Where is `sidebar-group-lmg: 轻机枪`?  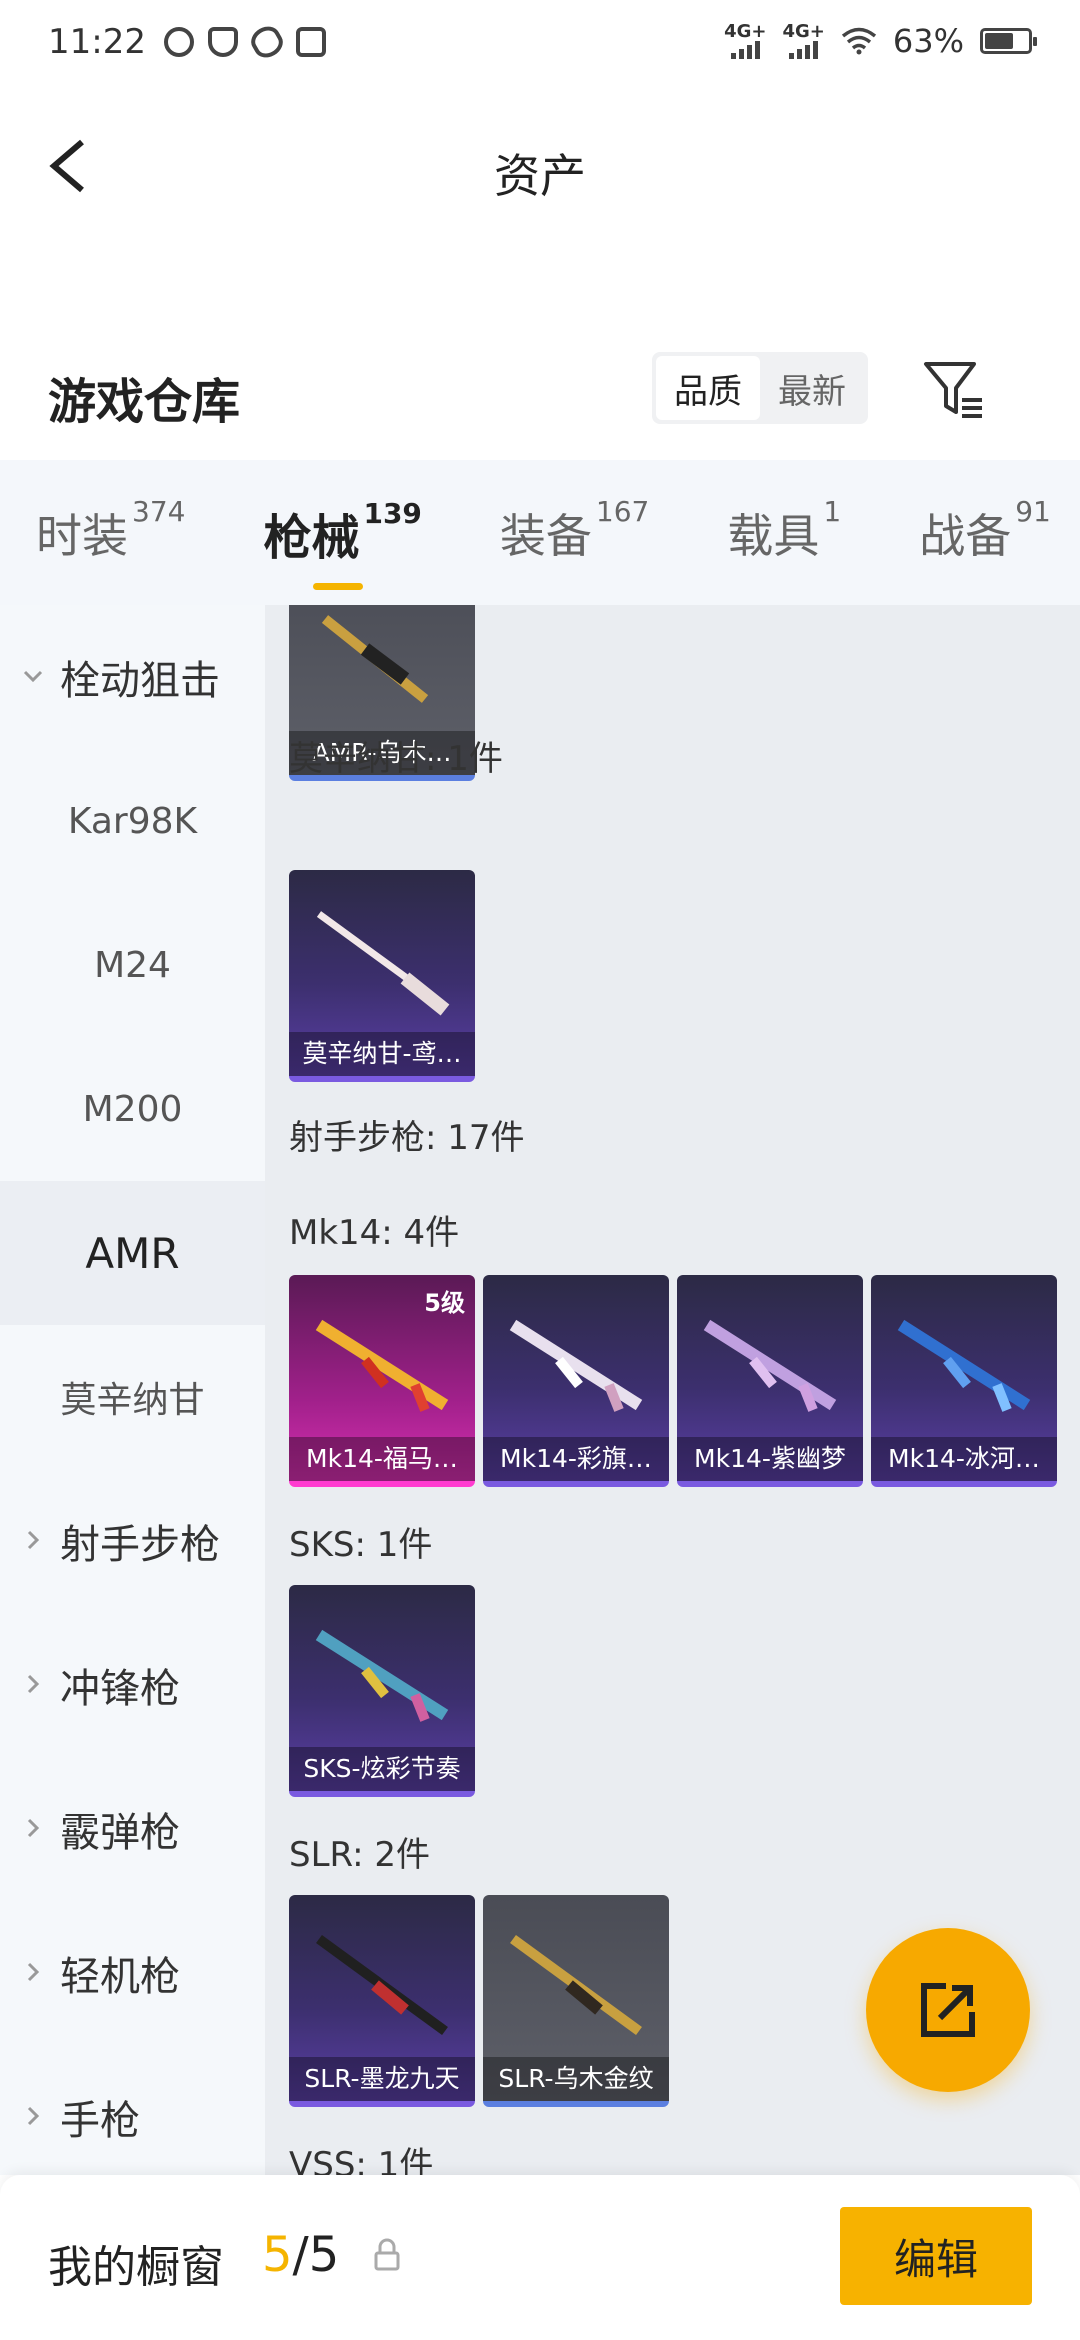
sidebar-group-lmg: 轻机枪 is located at coordinates (132, 1973).